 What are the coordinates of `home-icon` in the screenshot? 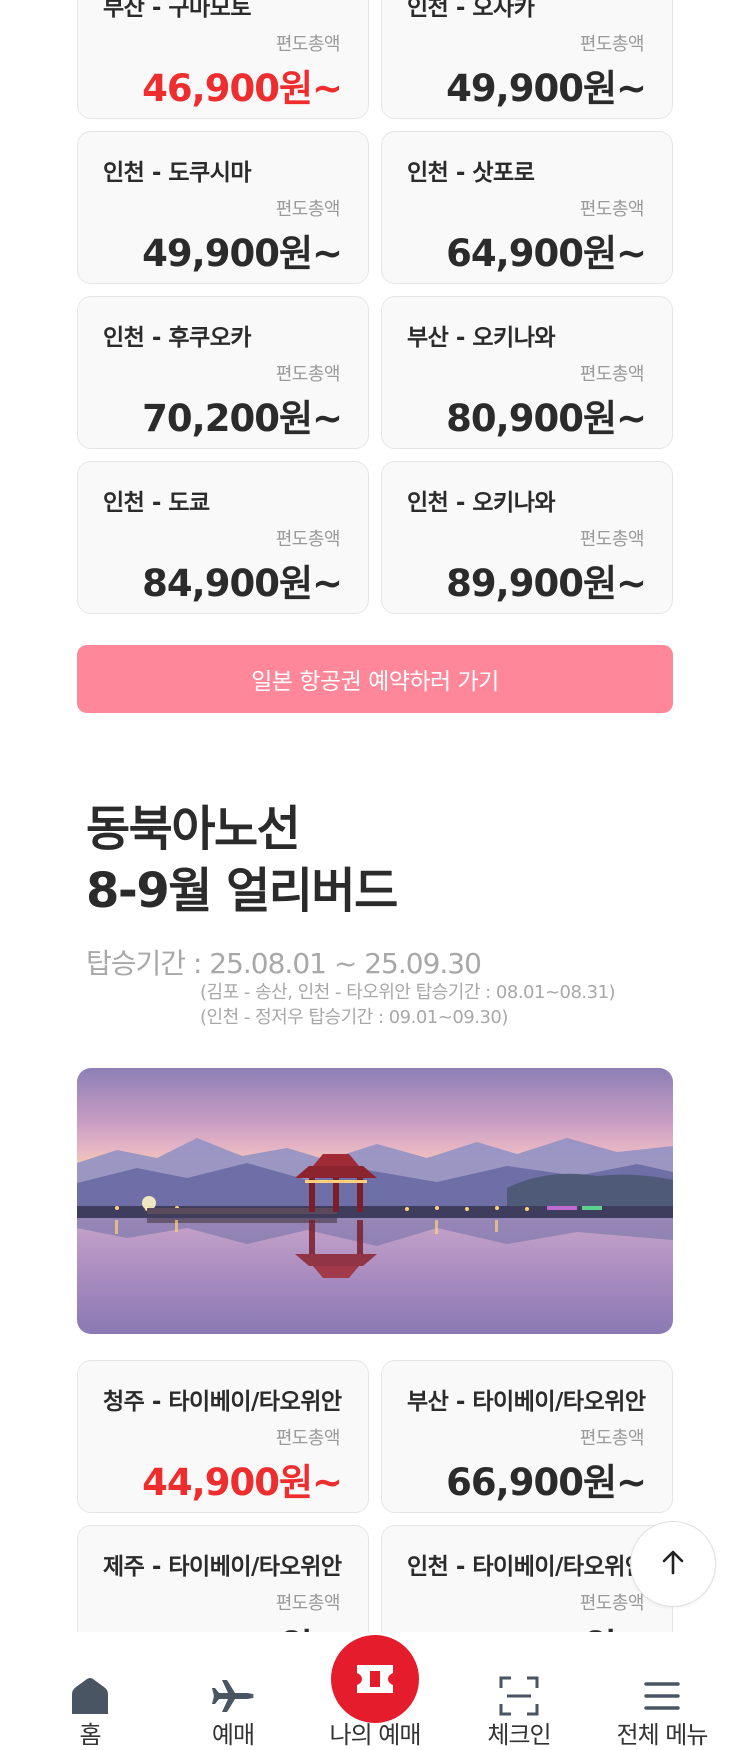 It's located at (90, 1696).